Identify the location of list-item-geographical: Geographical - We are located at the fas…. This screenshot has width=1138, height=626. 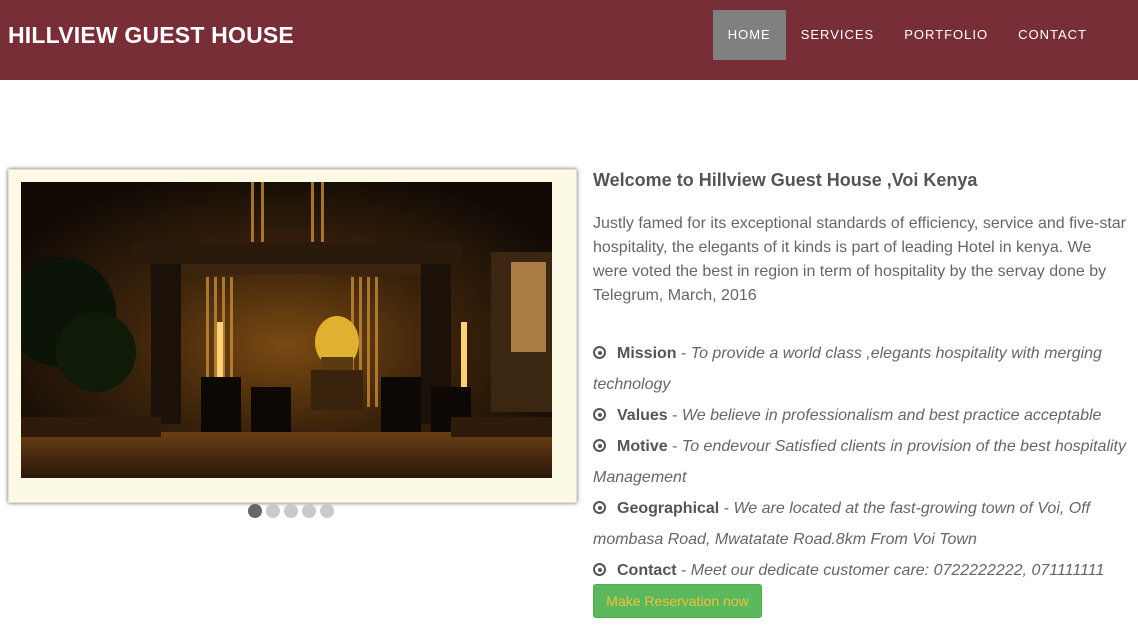
(842, 524).